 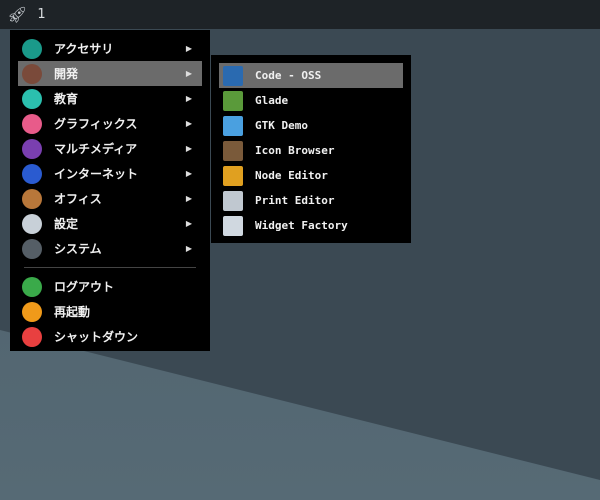 What do you see at coordinates (32, 311) in the screenshot?
I see `restart-icon` at bounding box center [32, 311].